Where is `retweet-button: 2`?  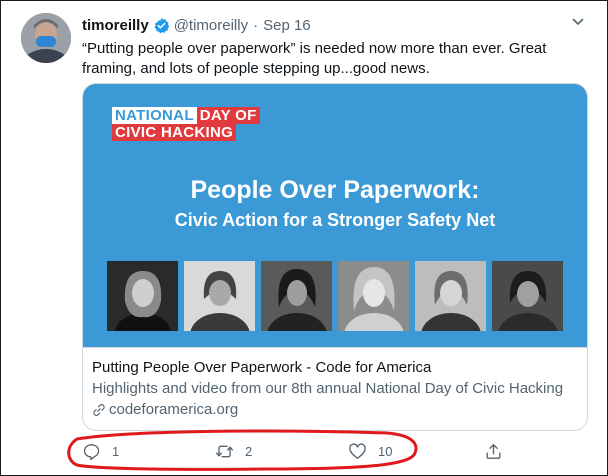
retweet-button: 2 is located at coordinates (233, 451).